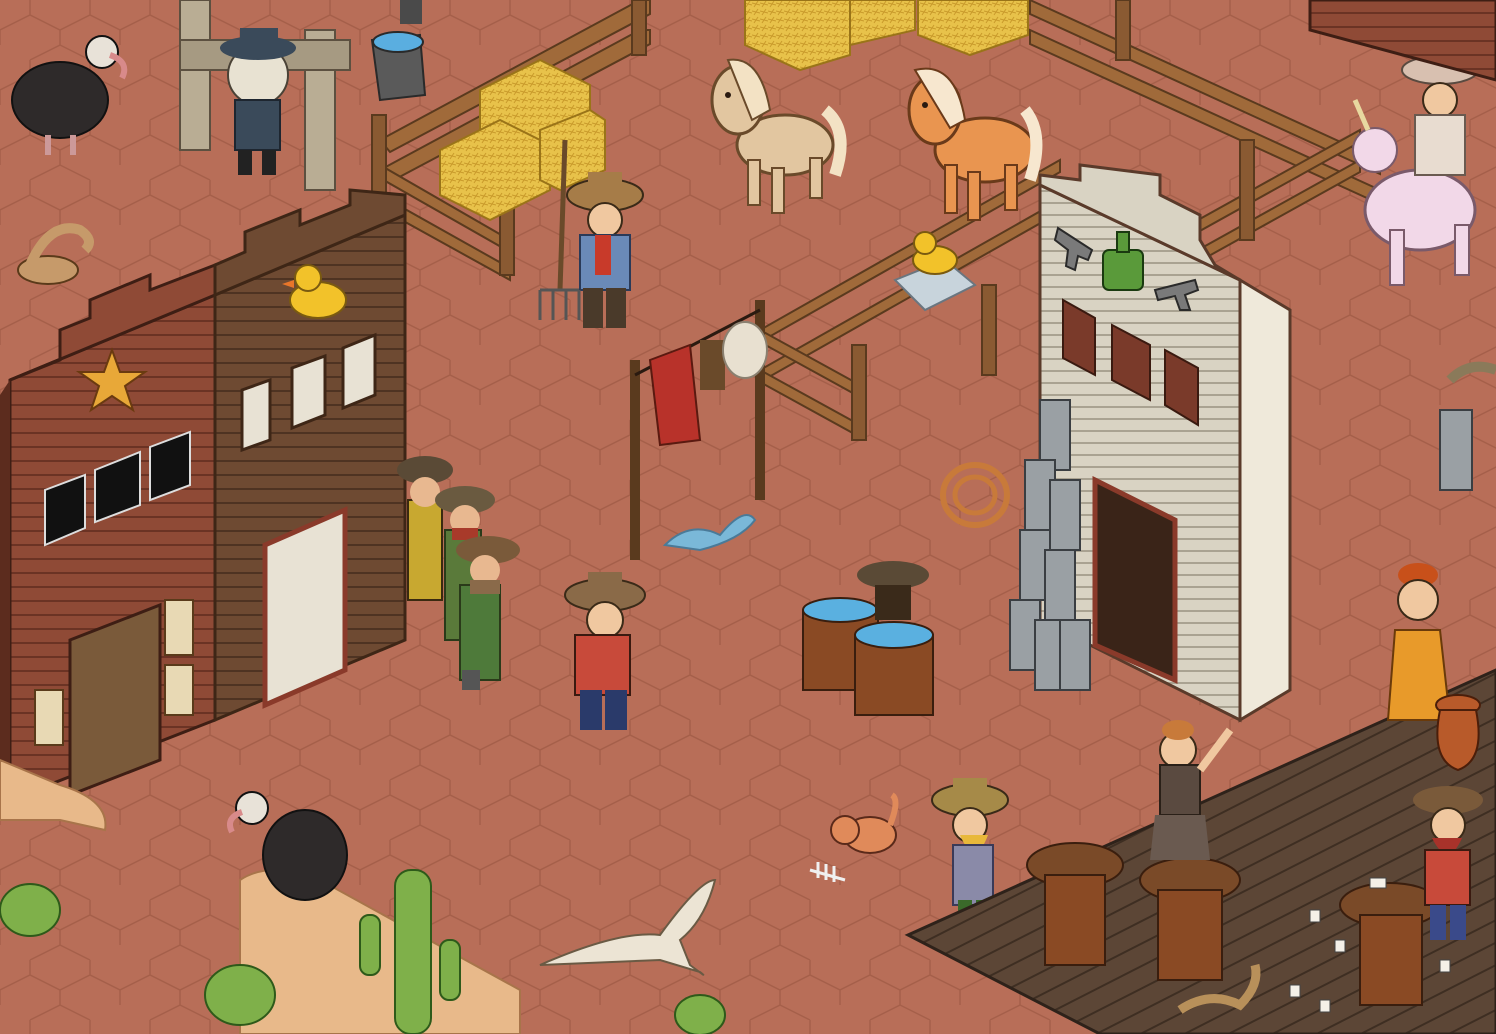 The width and height of the screenshot is (1496, 1034). Describe the element at coordinates (1458, 733) in the screenshot. I see `clay-vase` at that location.